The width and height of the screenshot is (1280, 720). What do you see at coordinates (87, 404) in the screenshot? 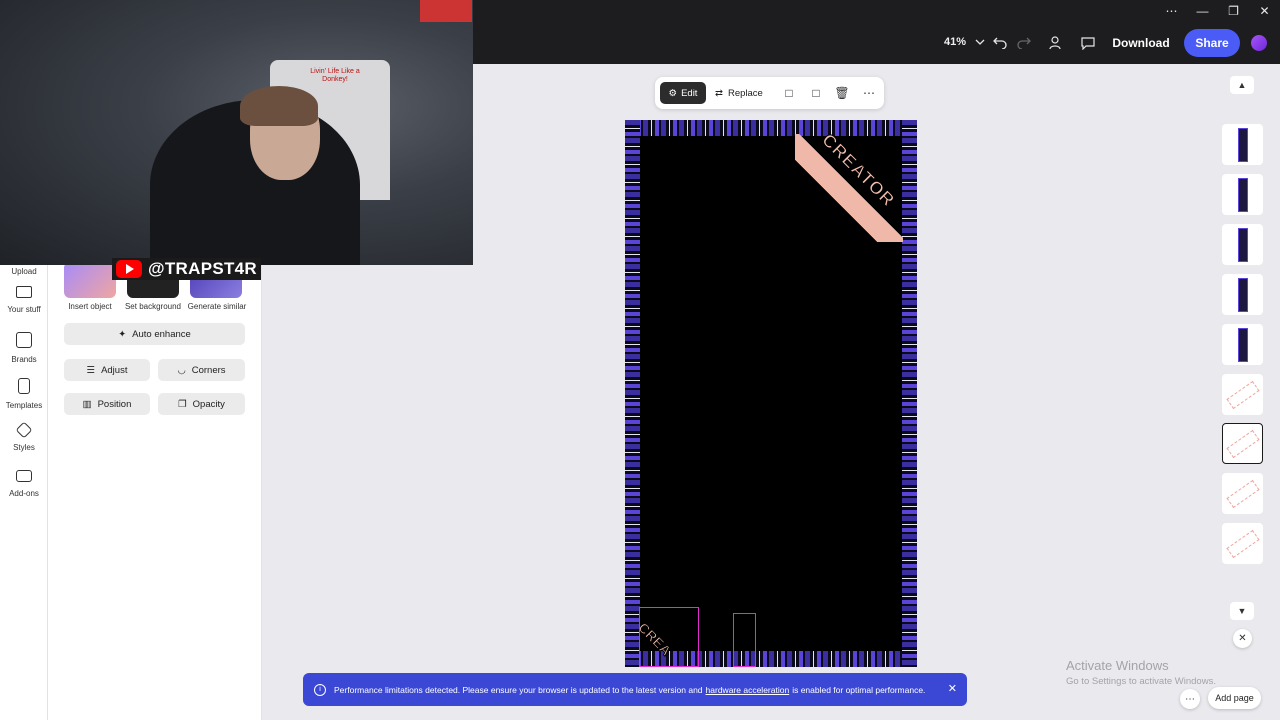
I see `align-icon: ▥` at bounding box center [87, 404].